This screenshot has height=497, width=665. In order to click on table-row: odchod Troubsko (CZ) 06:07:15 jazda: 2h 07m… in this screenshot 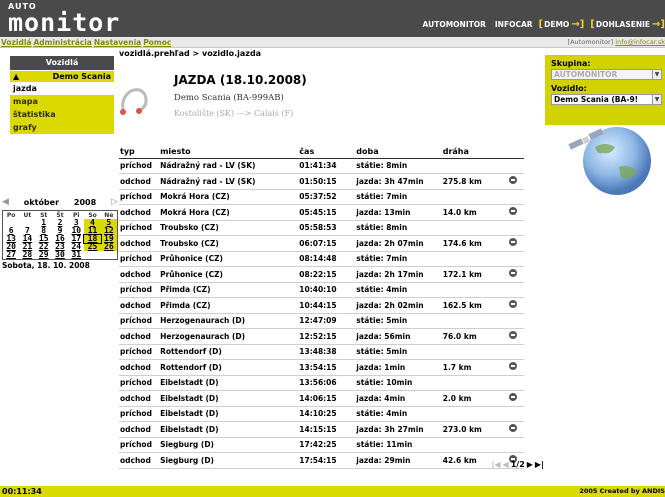, I will do `click(321, 243)`.